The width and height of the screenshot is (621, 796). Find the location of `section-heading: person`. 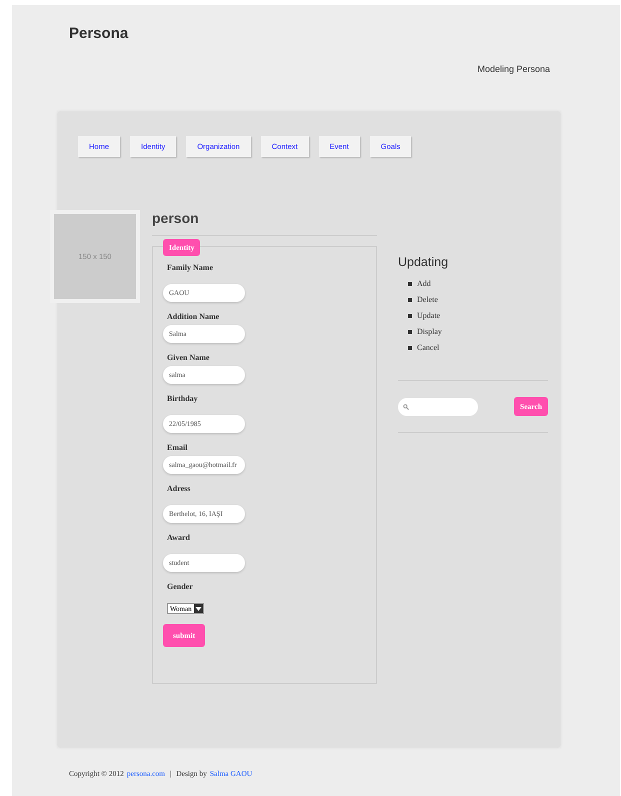

section-heading: person is located at coordinates (264, 223).